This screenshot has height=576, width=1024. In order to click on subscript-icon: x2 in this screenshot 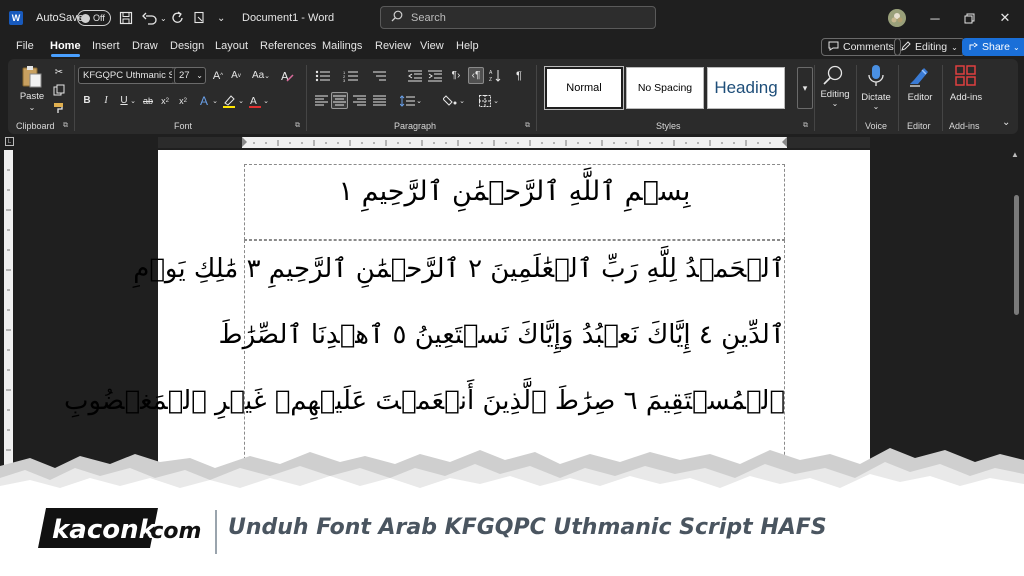, I will do `click(165, 100)`.